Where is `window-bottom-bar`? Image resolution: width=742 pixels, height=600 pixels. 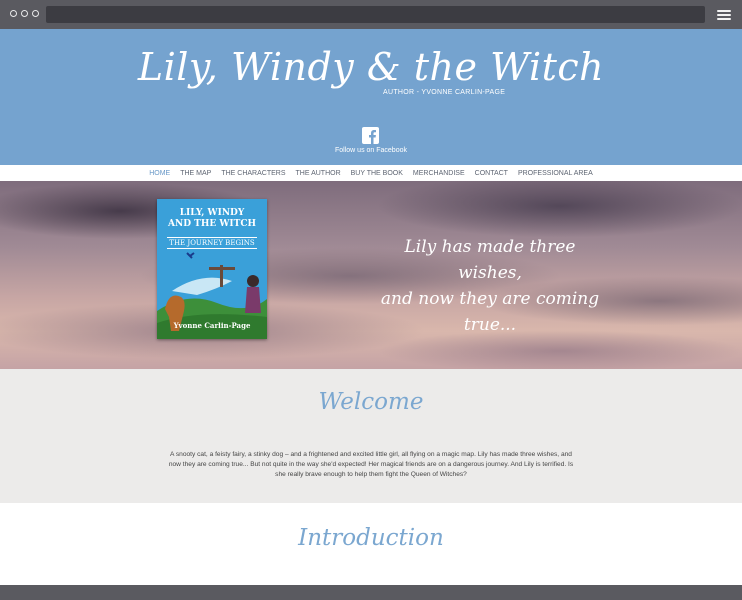
window-bottom-bar is located at coordinates (371, 592).